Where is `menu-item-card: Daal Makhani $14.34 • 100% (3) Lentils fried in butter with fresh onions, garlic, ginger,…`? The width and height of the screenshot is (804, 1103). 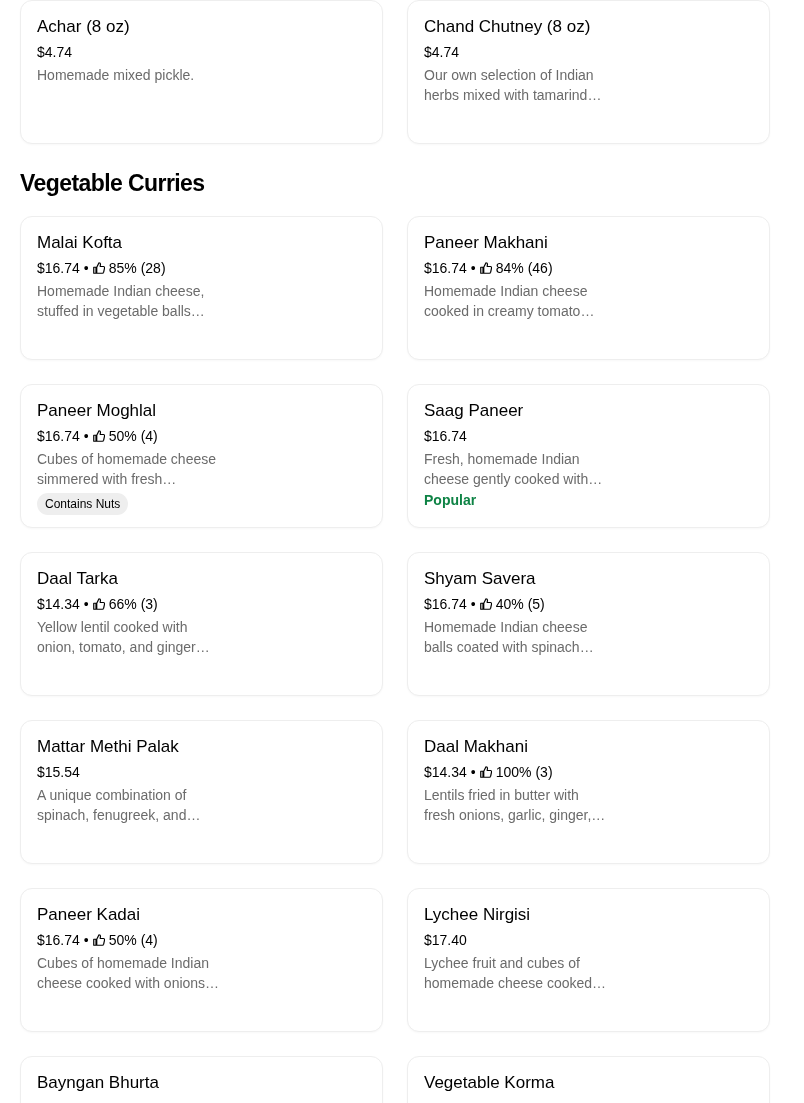 menu-item-card: Daal Makhani $14.34 • 100% (3) Lentils fried in butter with fresh onions, garlic, ginger,… is located at coordinates (588, 792).